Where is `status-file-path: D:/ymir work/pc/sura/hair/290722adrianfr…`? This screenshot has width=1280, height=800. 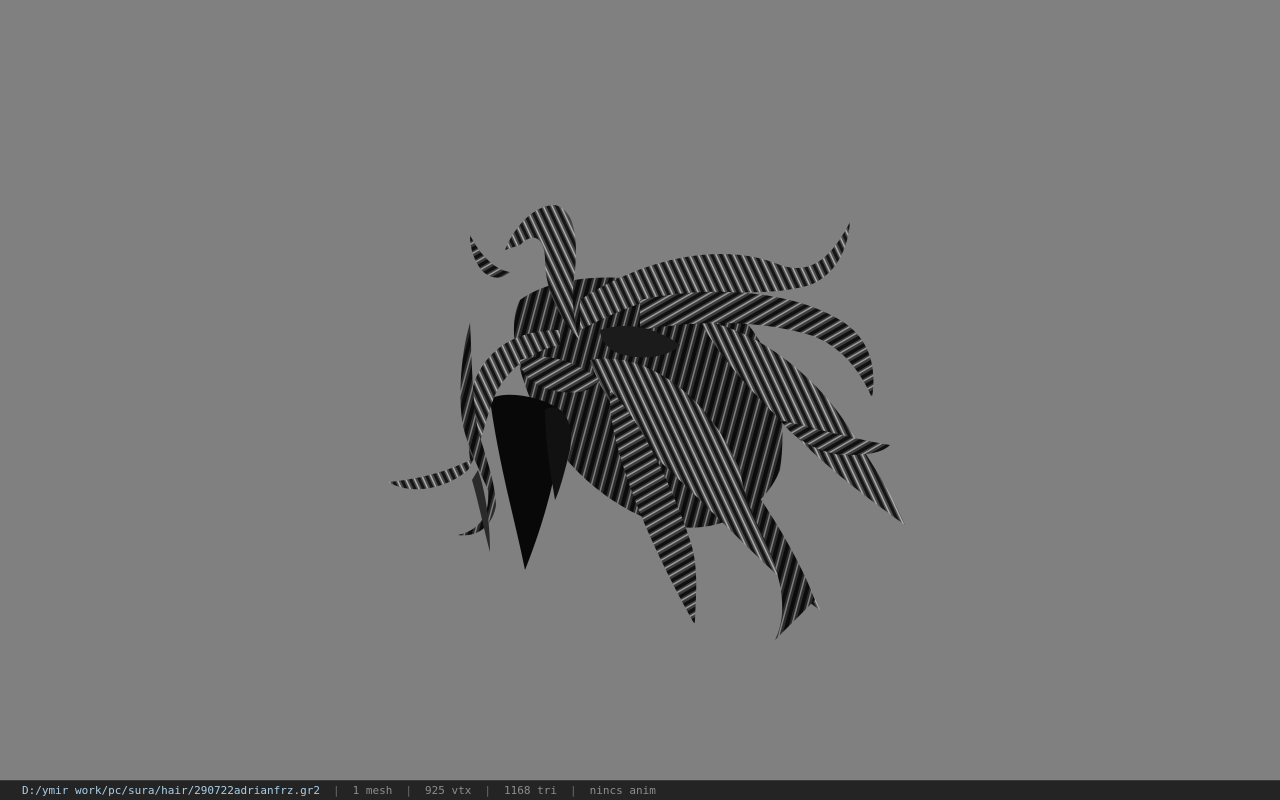
status-file-path: D:/ymir work/pc/sura/hair/290722adrianfr… is located at coordinates (171, 790).